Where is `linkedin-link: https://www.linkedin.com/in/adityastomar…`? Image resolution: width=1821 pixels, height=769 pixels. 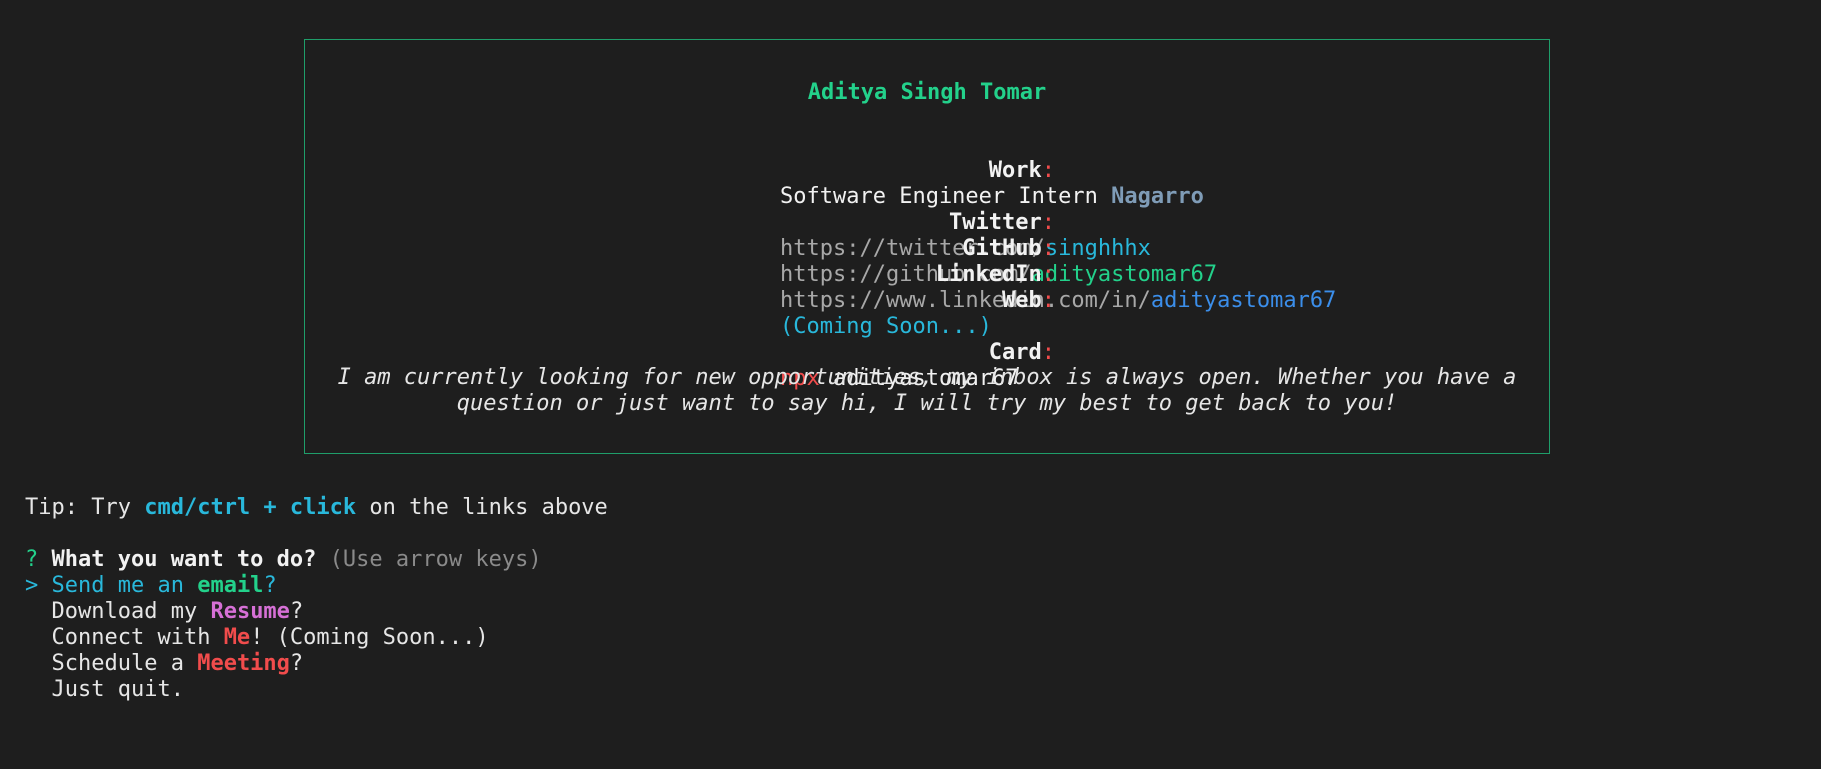 linkedin-link: https://www.linkedin.com/in/adityastomar… is located at coordinates (1058, 301).